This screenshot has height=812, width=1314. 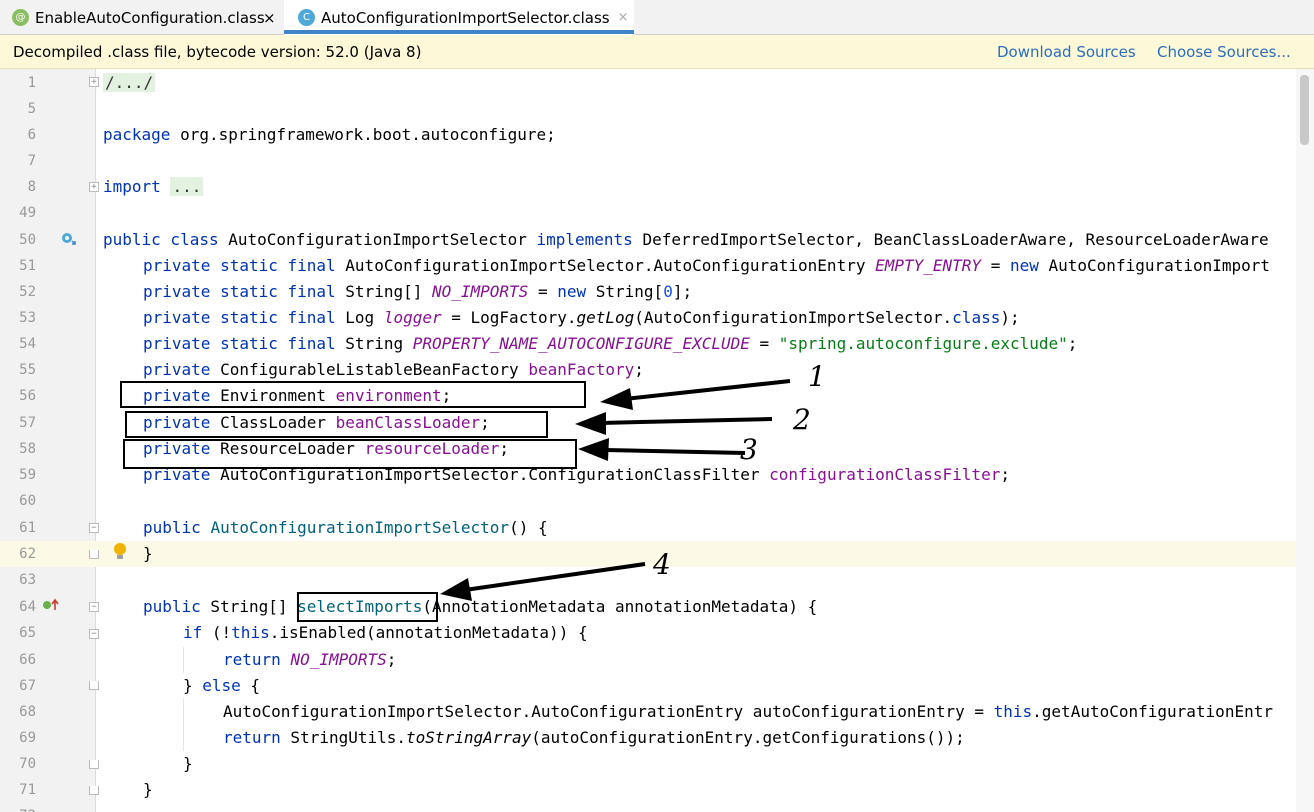 What do you see at coordinates (18, 807) in the screenshot?
I see `line-number: 72` at bounding box center [18, 807].